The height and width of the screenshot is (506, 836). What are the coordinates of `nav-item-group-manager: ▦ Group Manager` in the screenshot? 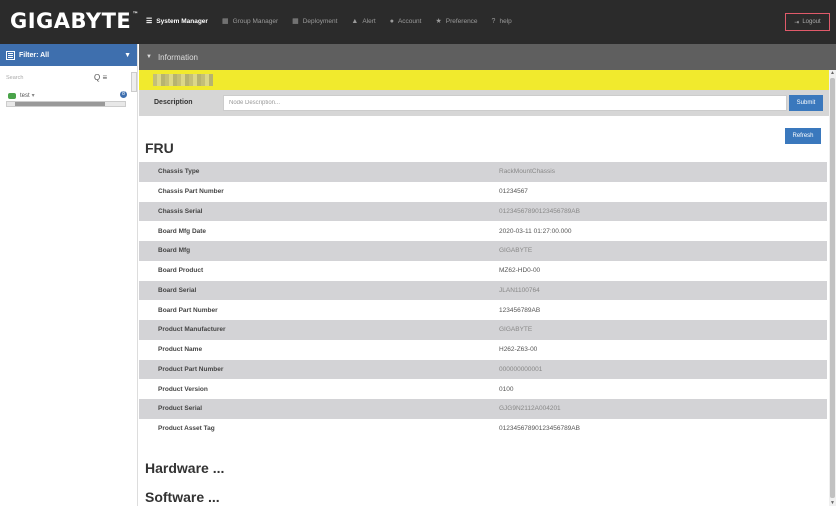 It's located at (250, 21).